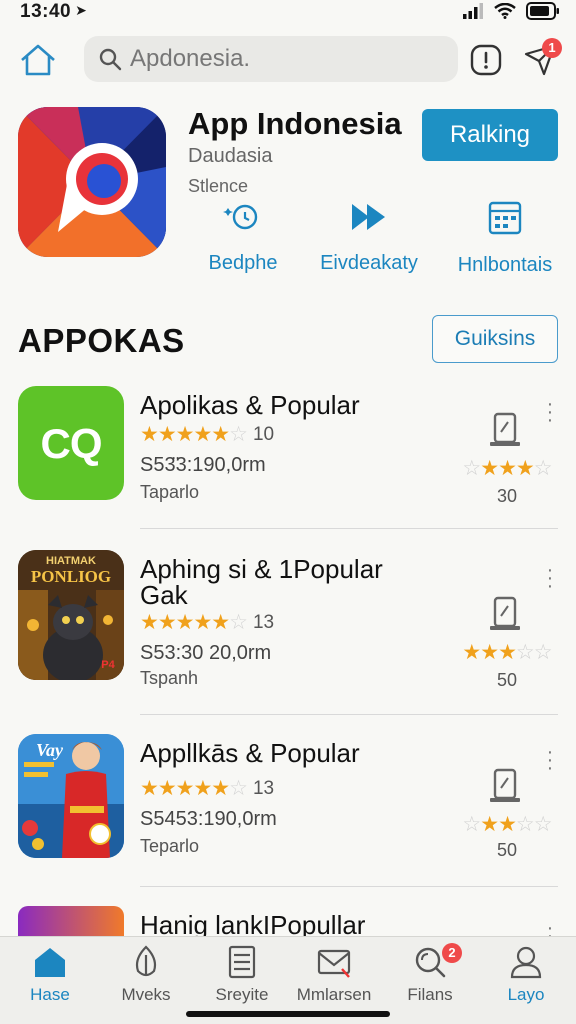 The height and width of the screenshot is (1024, 576). What do you see at coordinates (242, 962) in the screenshot?
I see `list-icon` at bounding box center [242, 962].